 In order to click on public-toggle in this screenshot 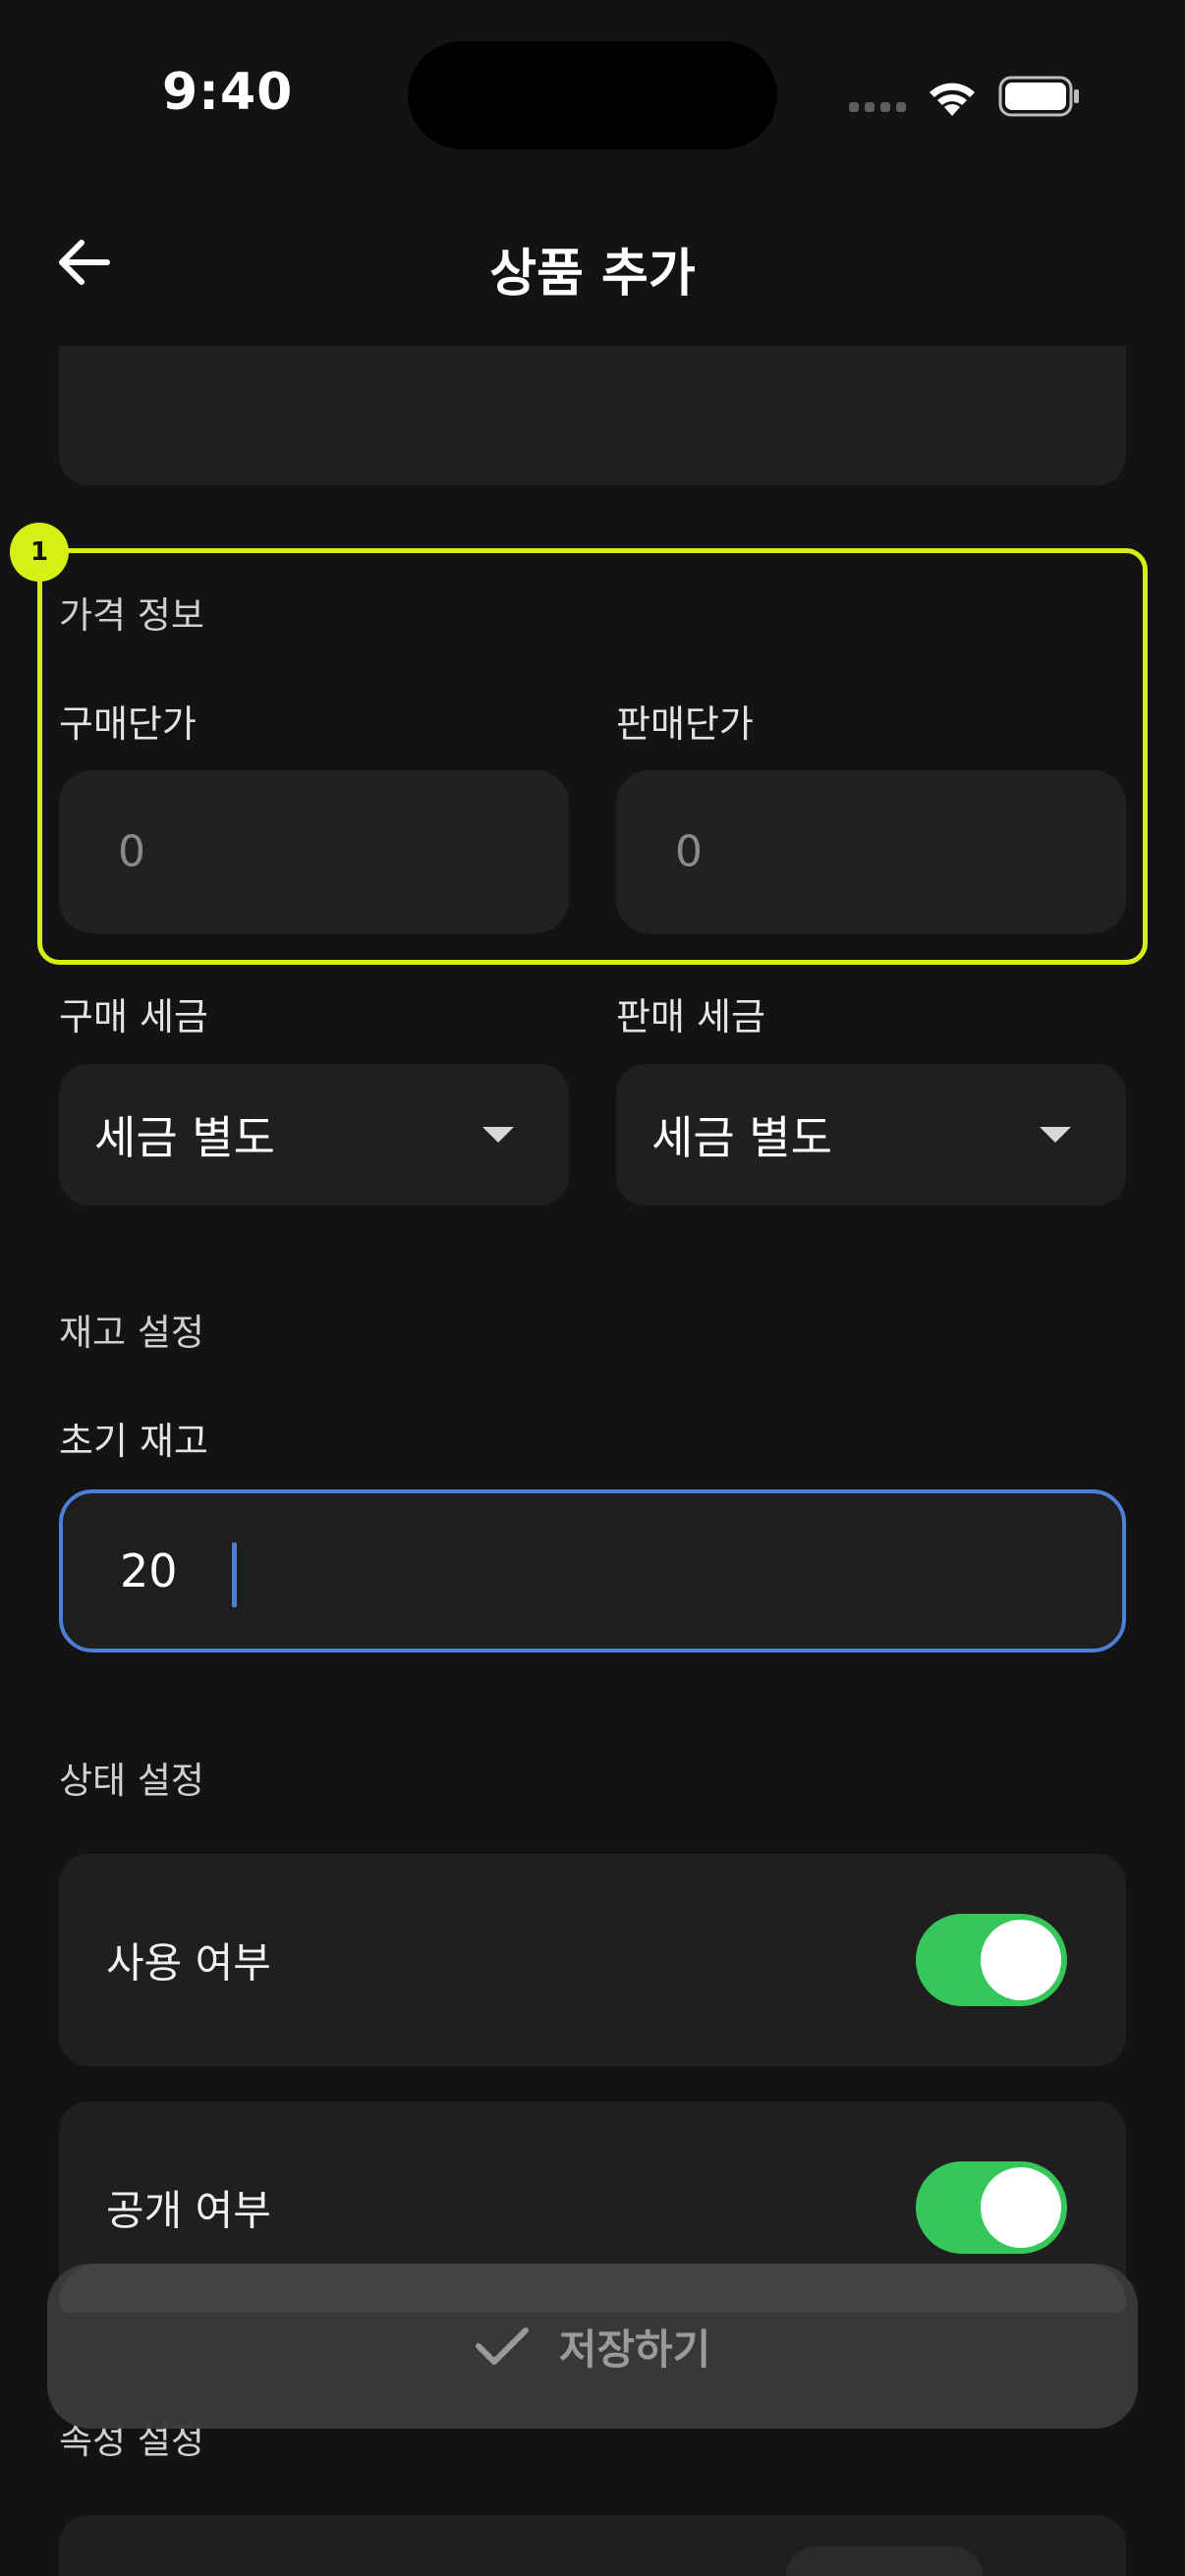, I will do `click(992, 2207)`.